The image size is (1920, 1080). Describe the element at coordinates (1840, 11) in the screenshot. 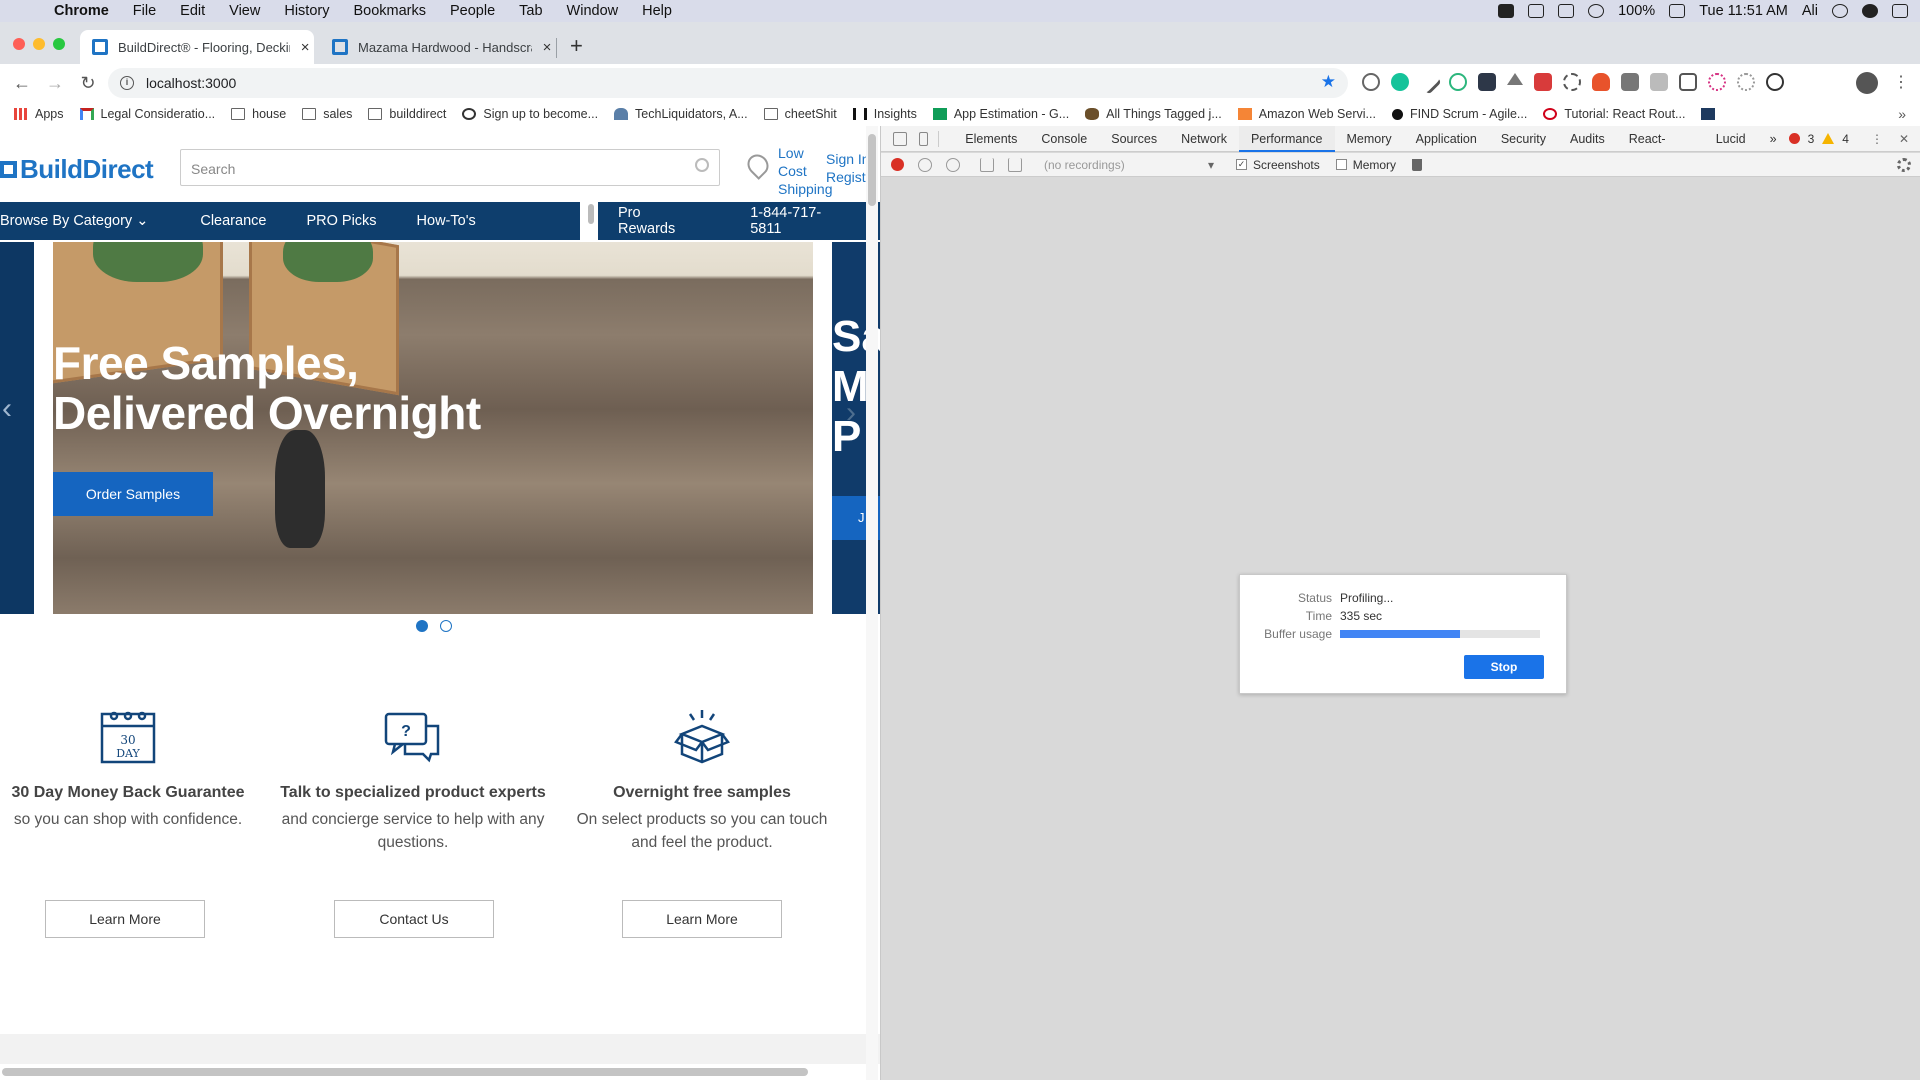

I see `spotlight-search-icon` at that location.